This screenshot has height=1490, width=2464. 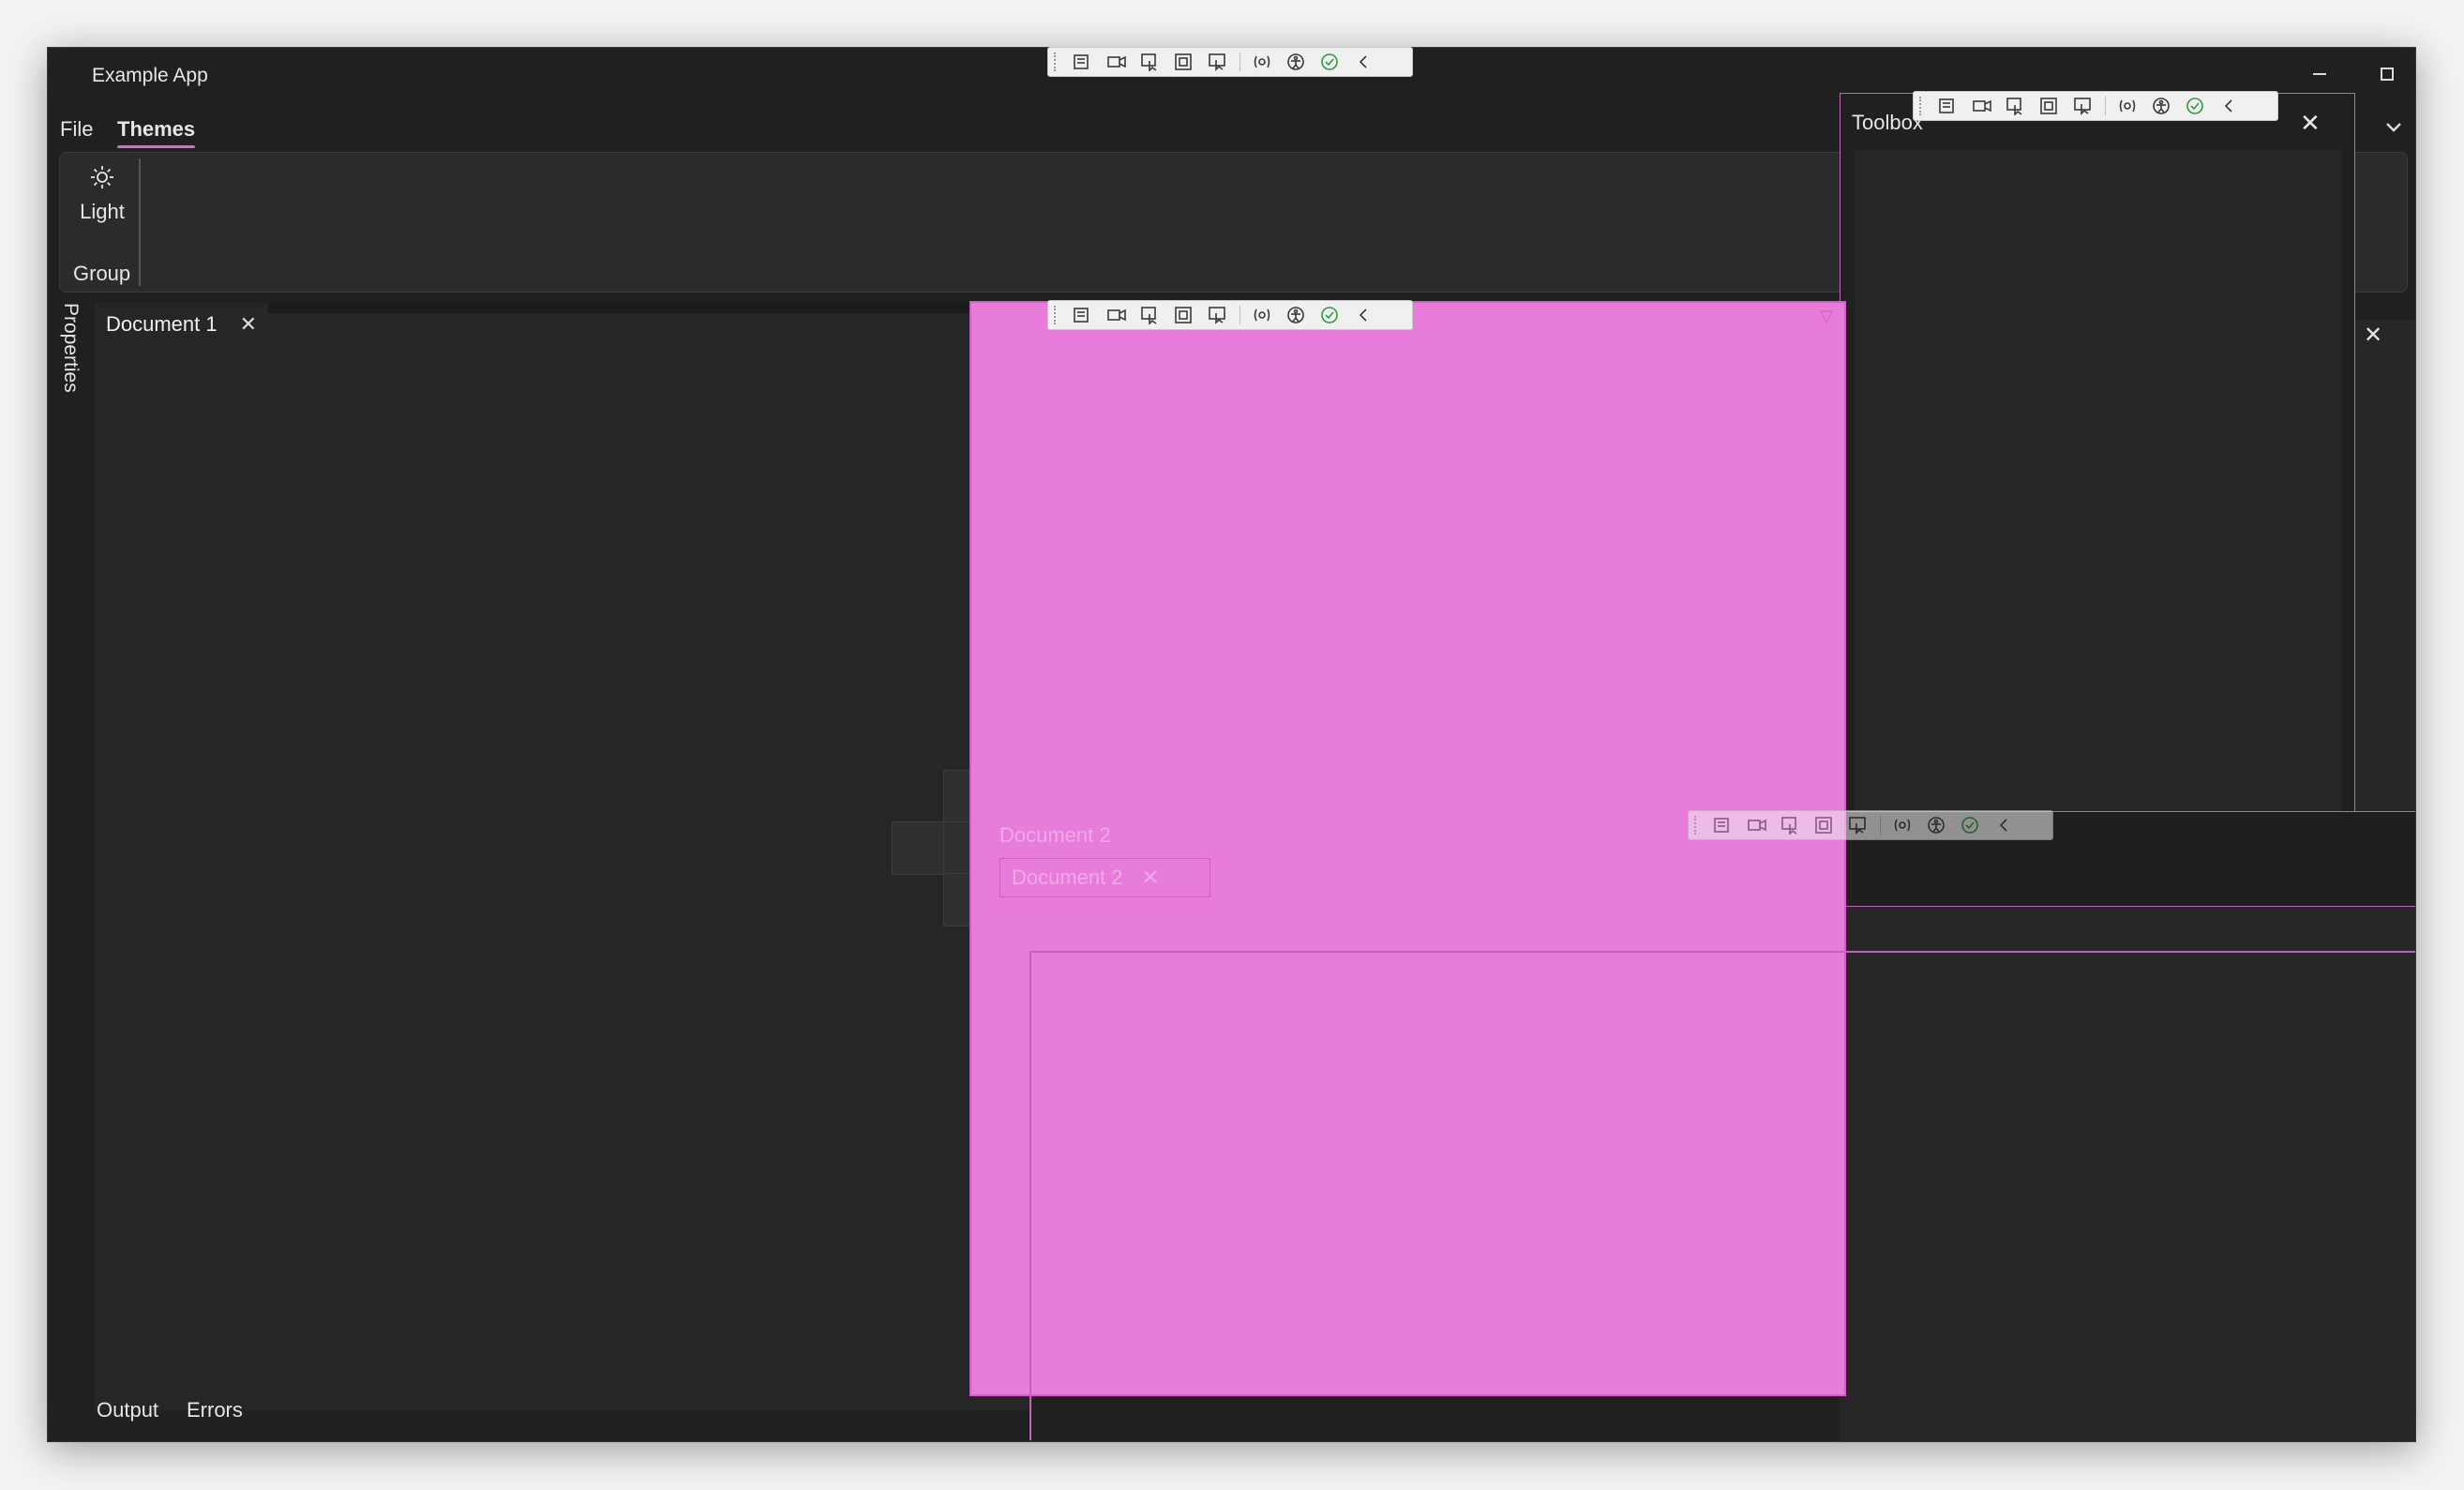 What do you see at coordinates (1826, 316) in the screenshot?
I see `pin-icon: ▽` at bounding box center [1826, 316].